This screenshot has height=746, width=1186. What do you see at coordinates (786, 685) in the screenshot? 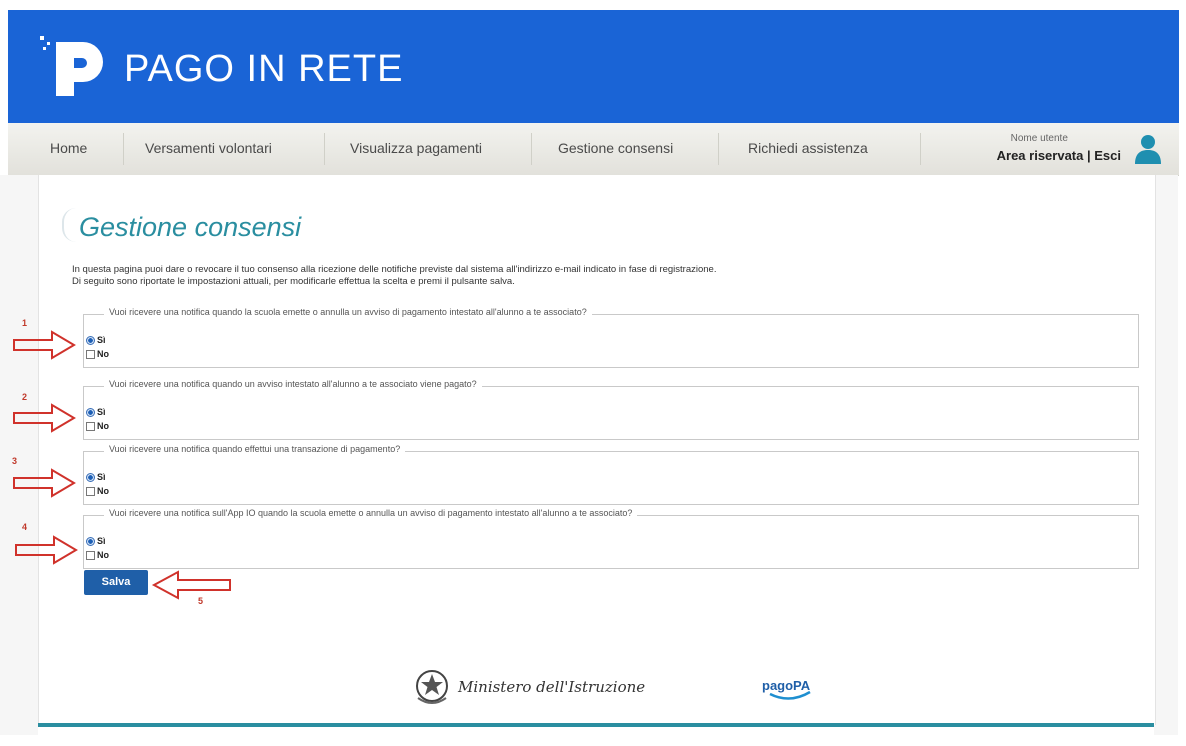
I see `pagopa-logo-text: pagoPA` at bounding box center [786, 685].